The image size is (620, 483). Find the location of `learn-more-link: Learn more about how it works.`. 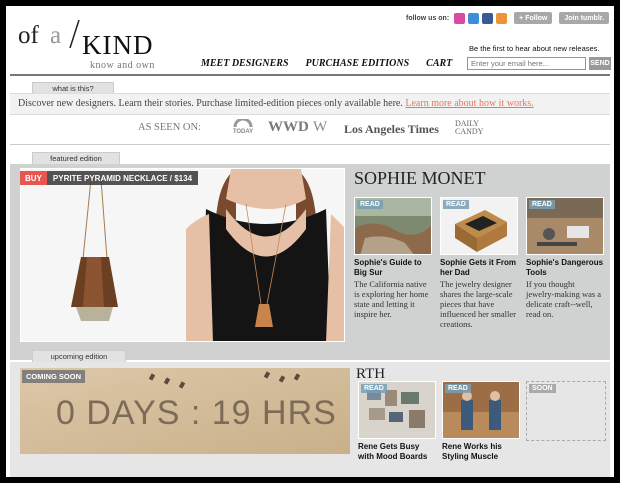

learn-more-link: Learn more about how it works. is located at coordinates (469, 103).